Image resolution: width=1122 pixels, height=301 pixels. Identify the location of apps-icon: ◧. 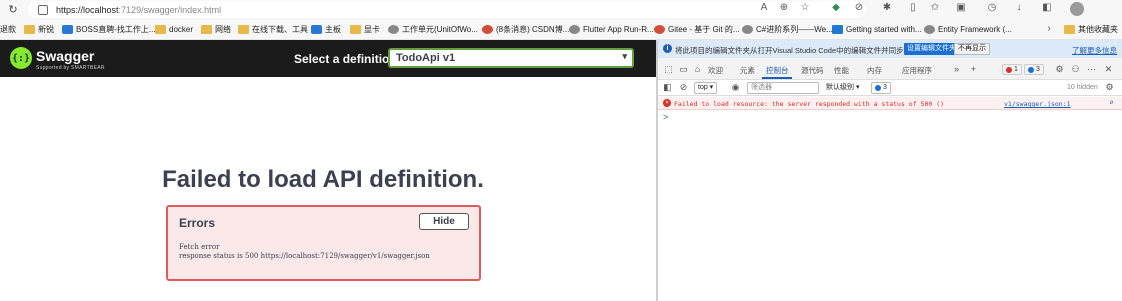
(1047, 7).